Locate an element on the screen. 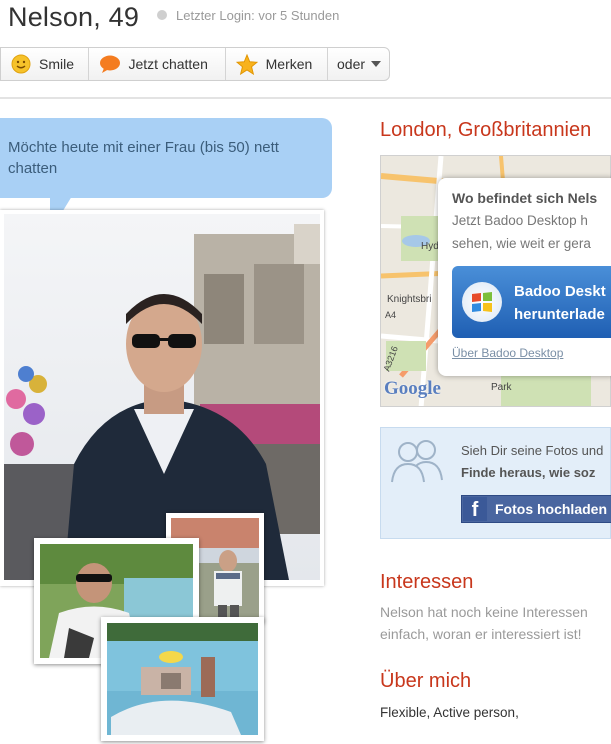 Image resolution: width=611 pixels, height=744 pixels. windows-logo-icon is located at coordinates (482, 302).